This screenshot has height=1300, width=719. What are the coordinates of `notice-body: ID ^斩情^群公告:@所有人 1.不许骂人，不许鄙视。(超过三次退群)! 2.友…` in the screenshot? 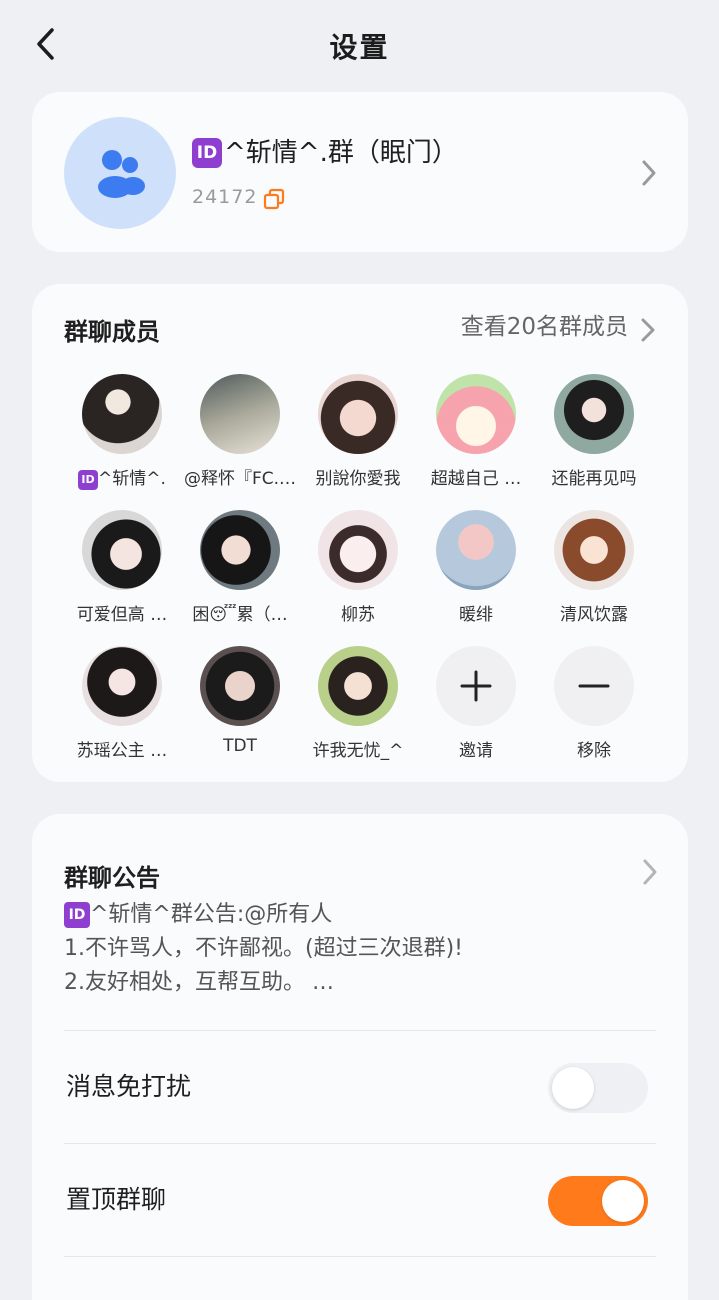 It's located at (263, 949).